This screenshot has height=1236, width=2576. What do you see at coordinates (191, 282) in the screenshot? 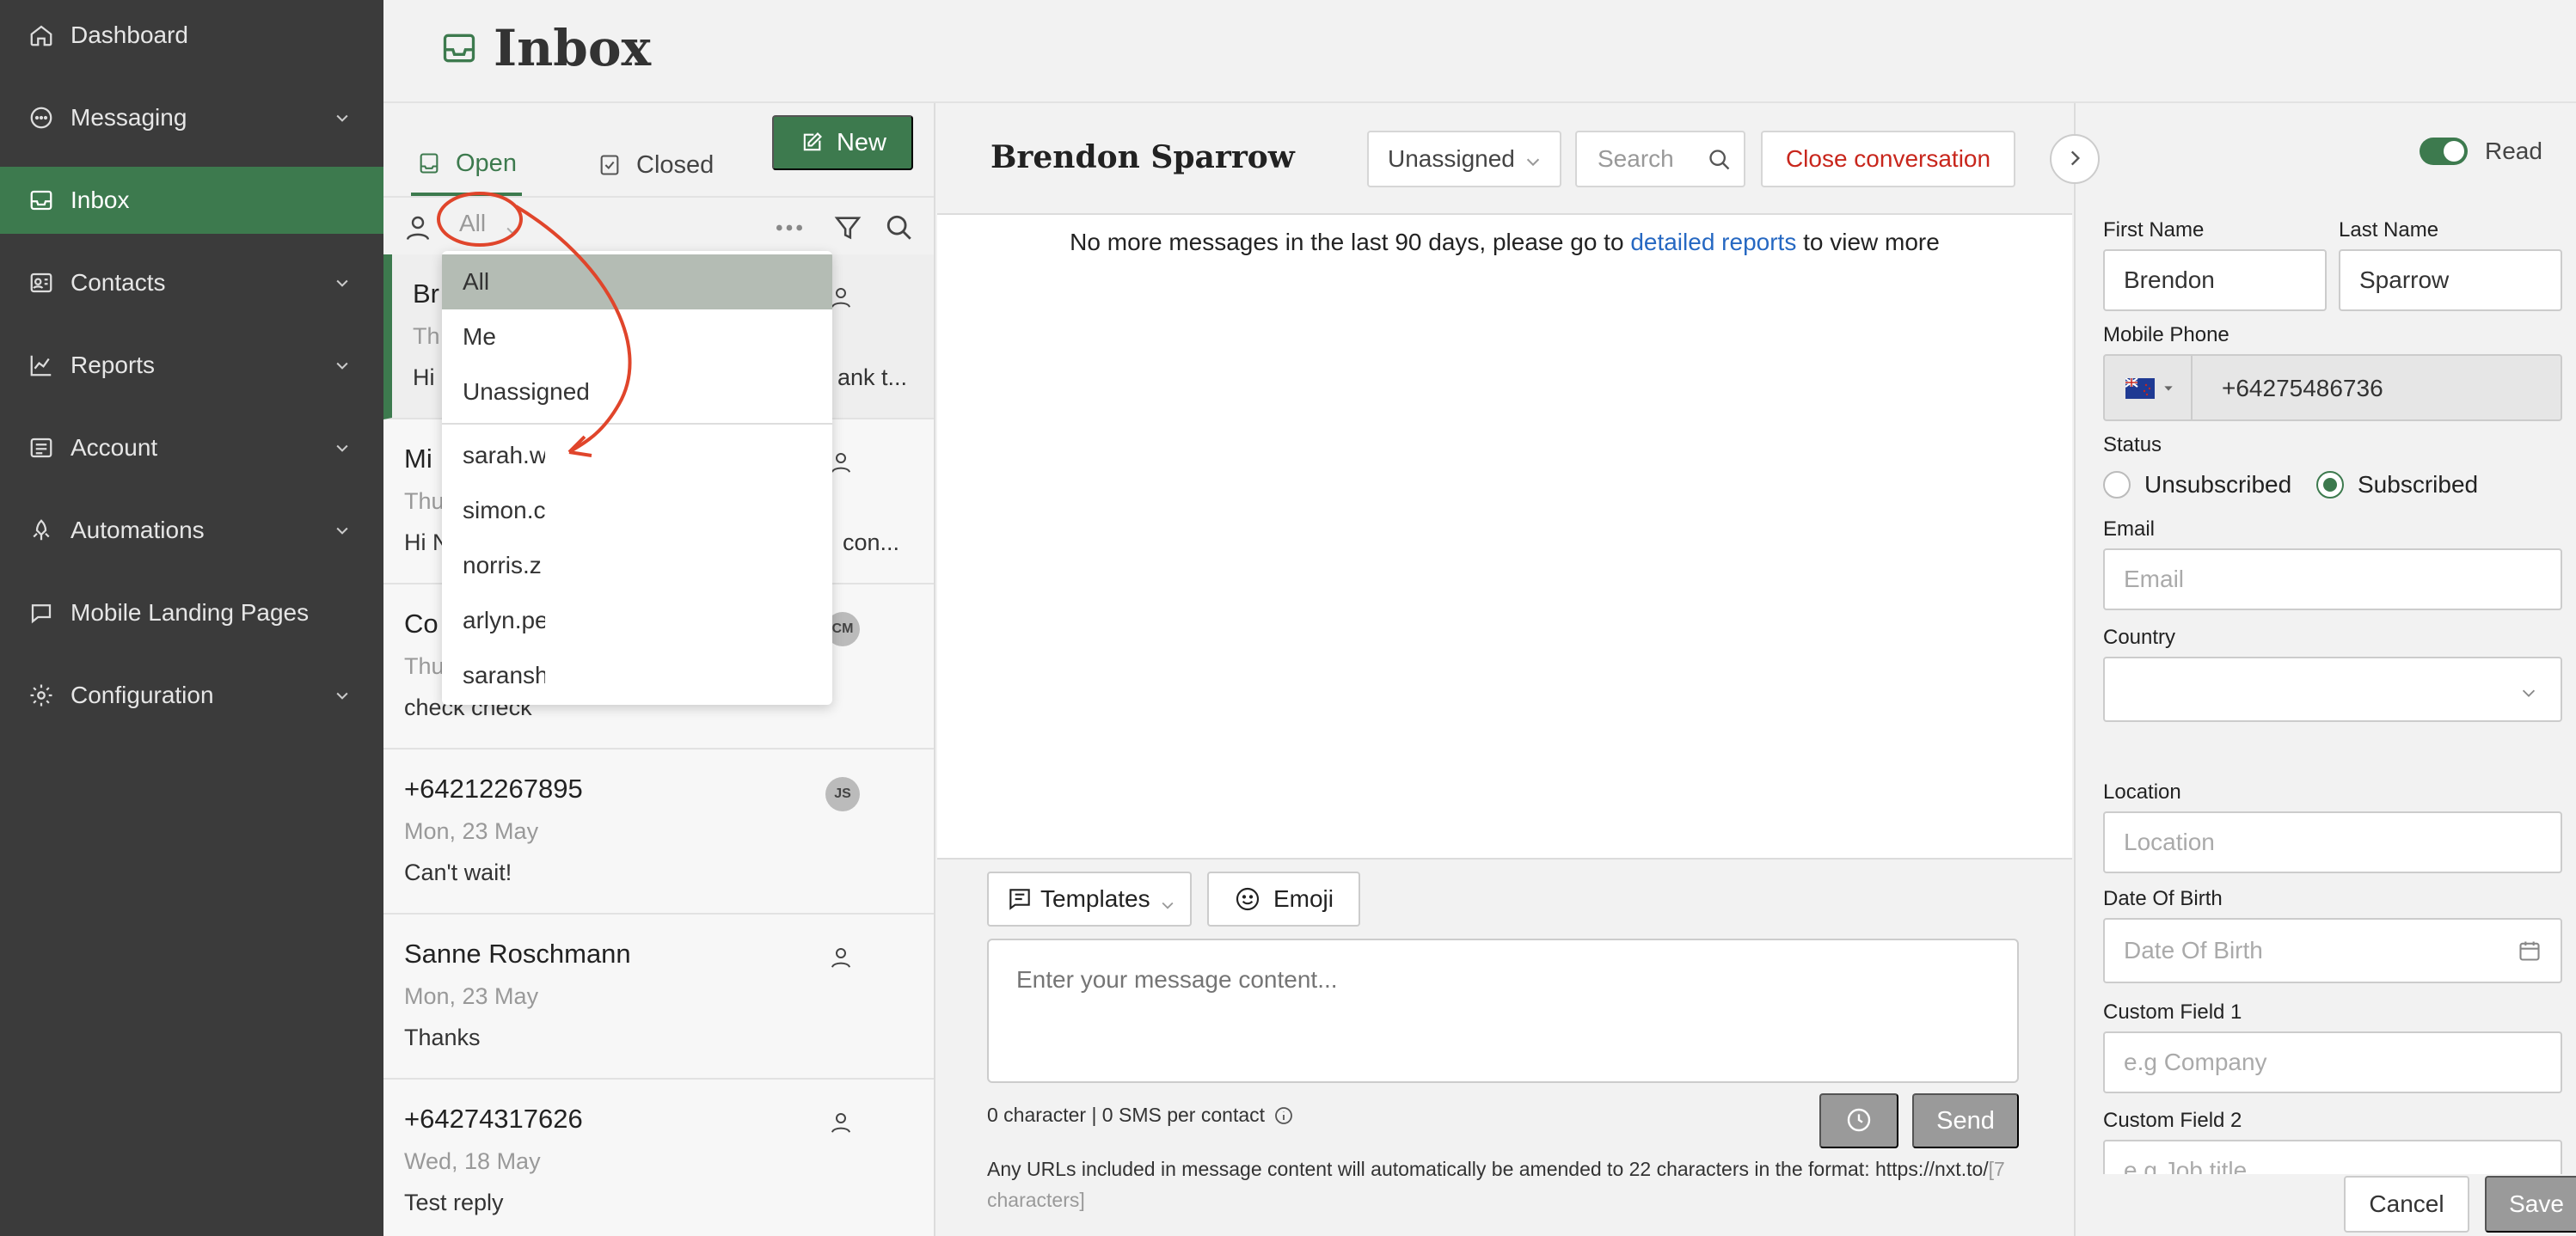
I see `sidebar-item-contacts: Contacts` at bounding box center [191, 282].